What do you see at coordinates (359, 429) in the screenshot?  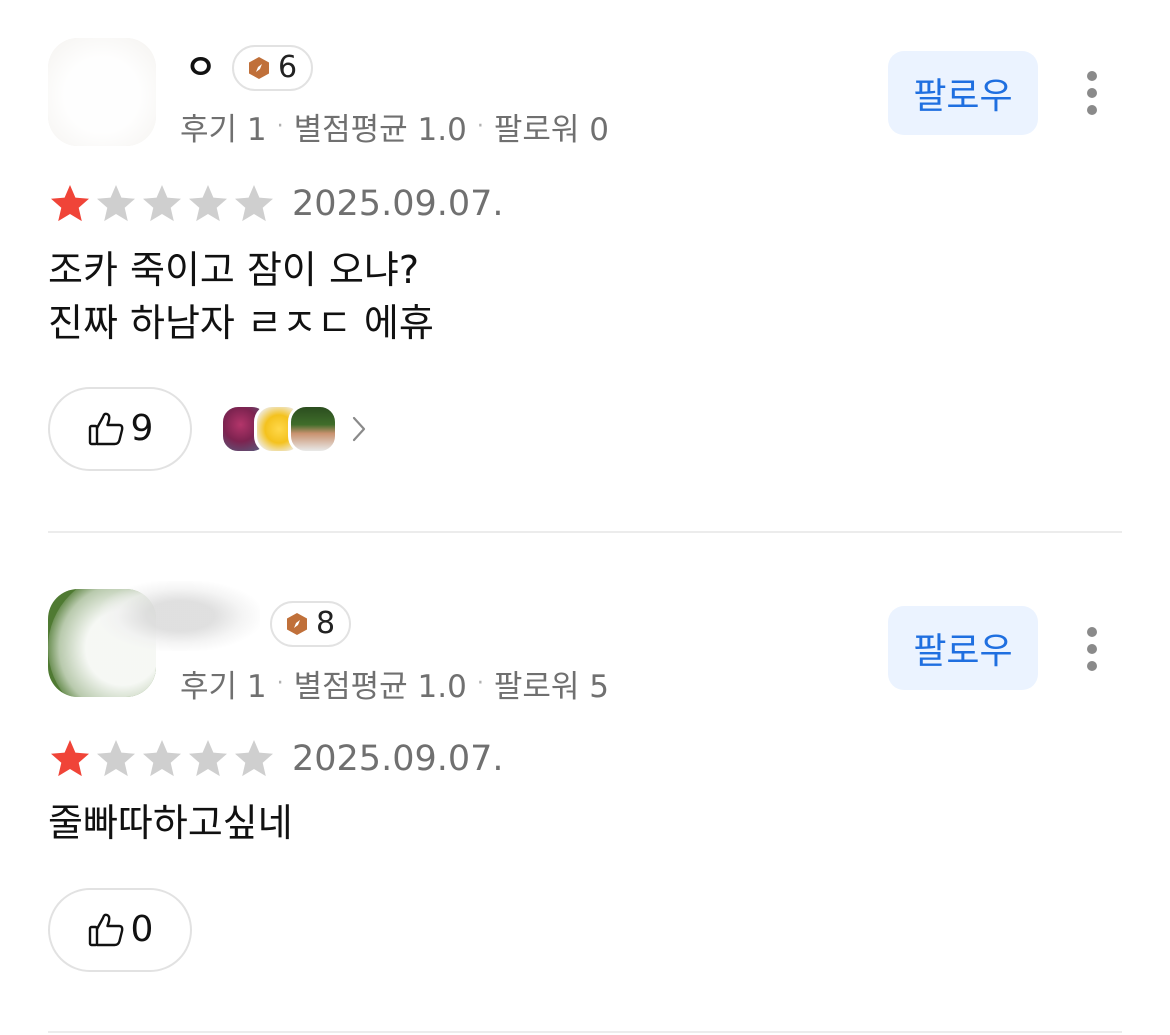 I see `chevron-right-icon` at bounding box center [359, 429].